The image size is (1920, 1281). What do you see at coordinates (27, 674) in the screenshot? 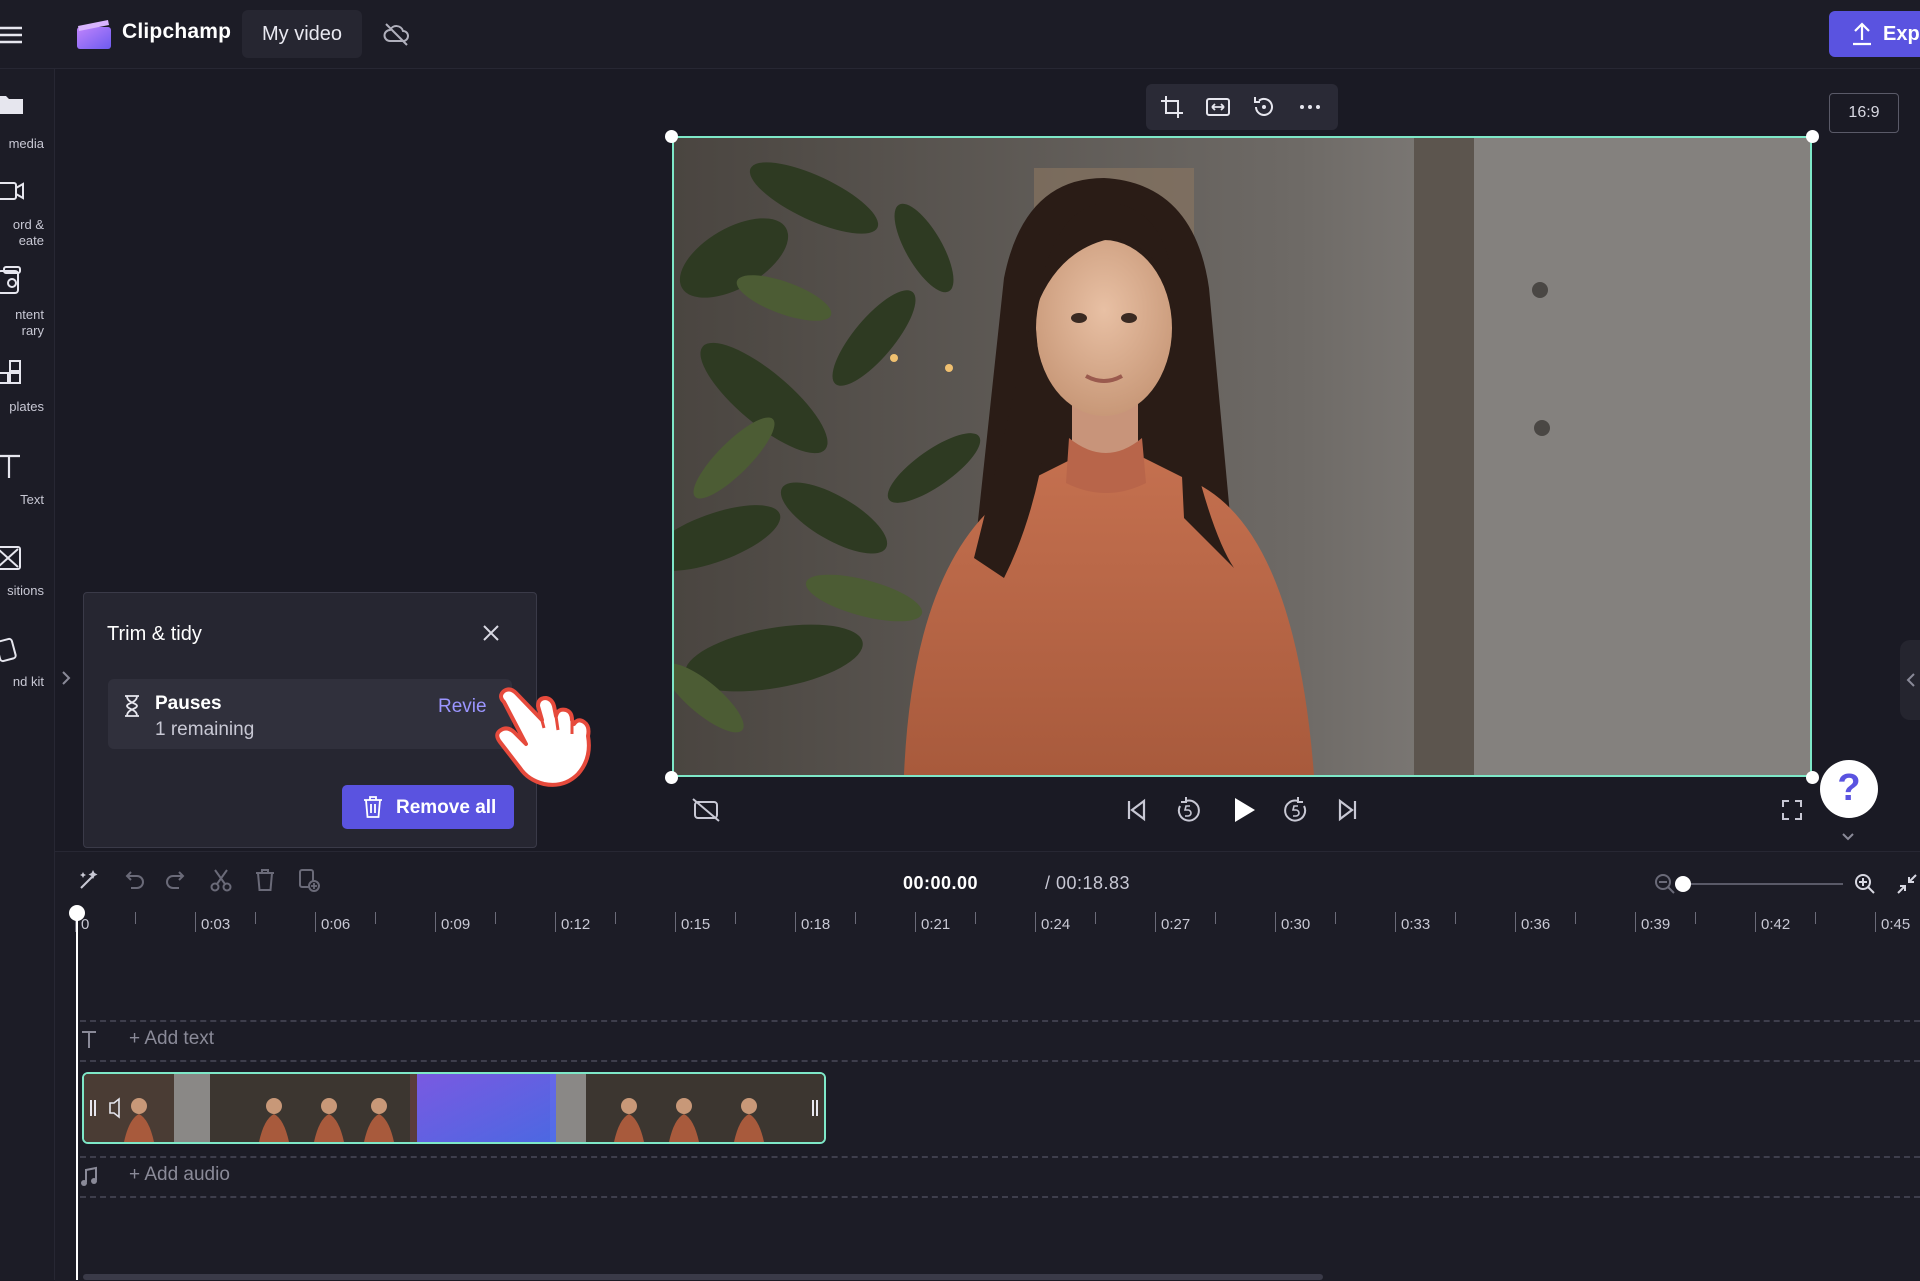
I see `sidebar-item-brand-kit: nd kit` at bounding box center [27, 674].